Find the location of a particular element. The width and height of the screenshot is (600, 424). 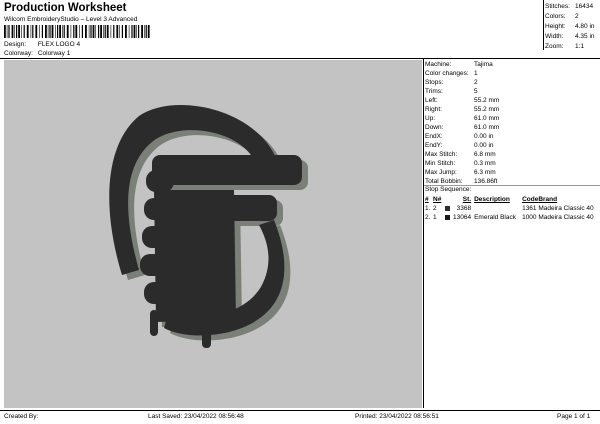

summary-label: Height: is located at coordinates (555, 26).